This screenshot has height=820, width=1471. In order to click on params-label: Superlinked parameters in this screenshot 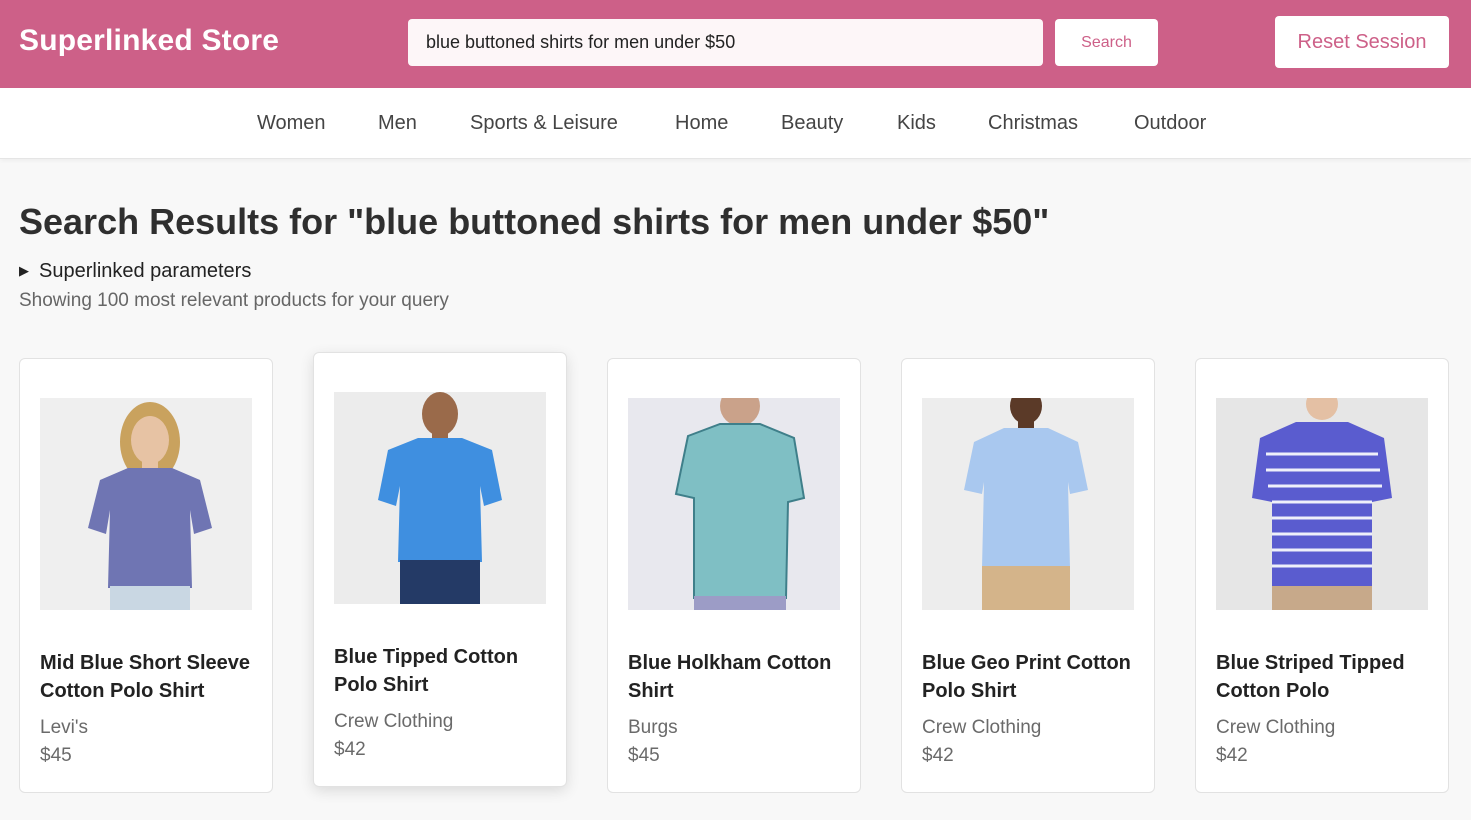, I will do `click(145, 271)`.